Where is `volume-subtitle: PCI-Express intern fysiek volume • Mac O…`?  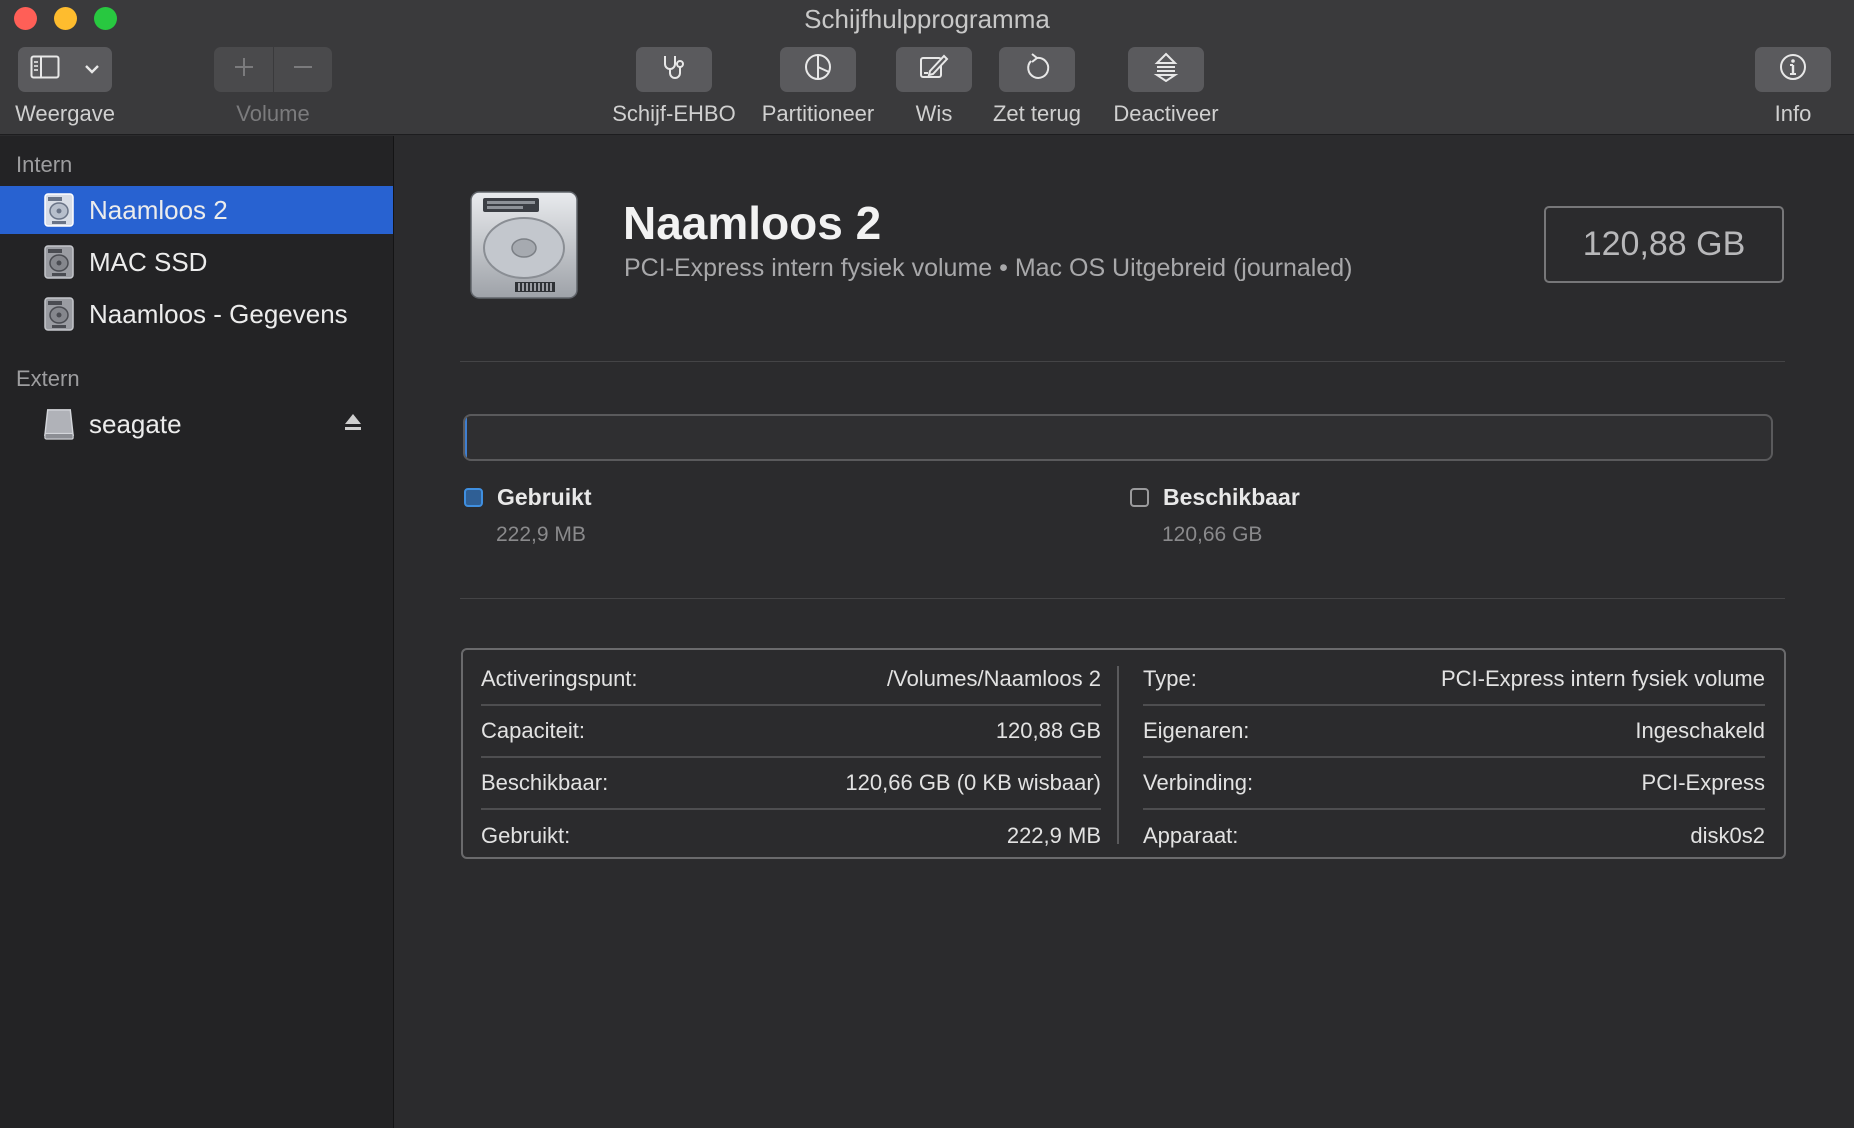 volume-subtitle: PCI-Express intern fysiek volume • Mac O… is located at coordinates (988, 268).